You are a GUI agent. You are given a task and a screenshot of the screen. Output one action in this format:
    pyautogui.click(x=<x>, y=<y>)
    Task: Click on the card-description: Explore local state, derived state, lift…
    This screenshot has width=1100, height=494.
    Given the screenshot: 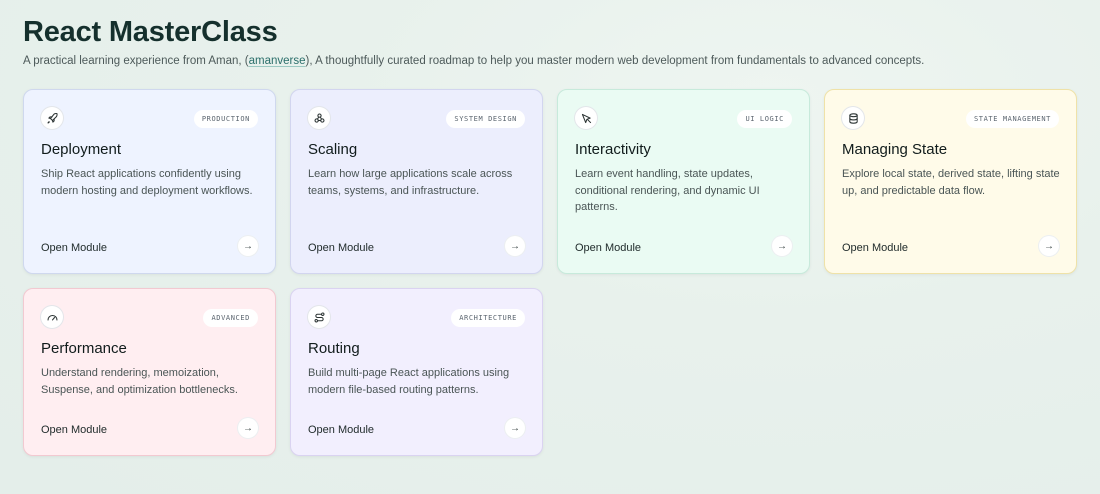 What is the action you would take?
    pyautogui.click(x=951, y=182)
    